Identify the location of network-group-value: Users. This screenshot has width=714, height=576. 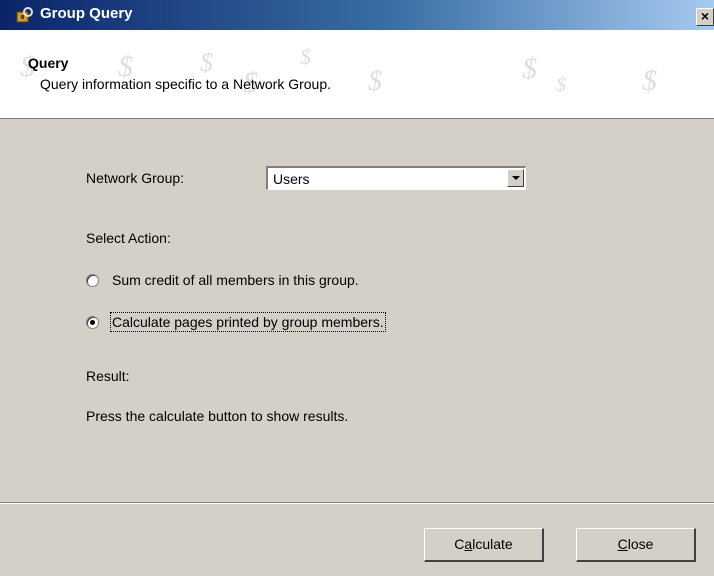
(291, 179).